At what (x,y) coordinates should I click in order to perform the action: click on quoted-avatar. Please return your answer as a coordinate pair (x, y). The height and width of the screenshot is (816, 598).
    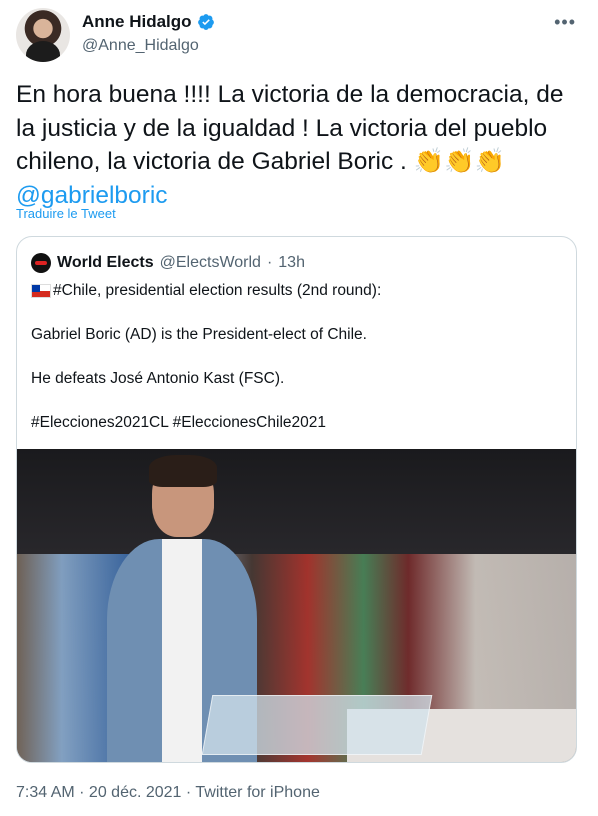
    Looking at the image, I should click on (41, 263).